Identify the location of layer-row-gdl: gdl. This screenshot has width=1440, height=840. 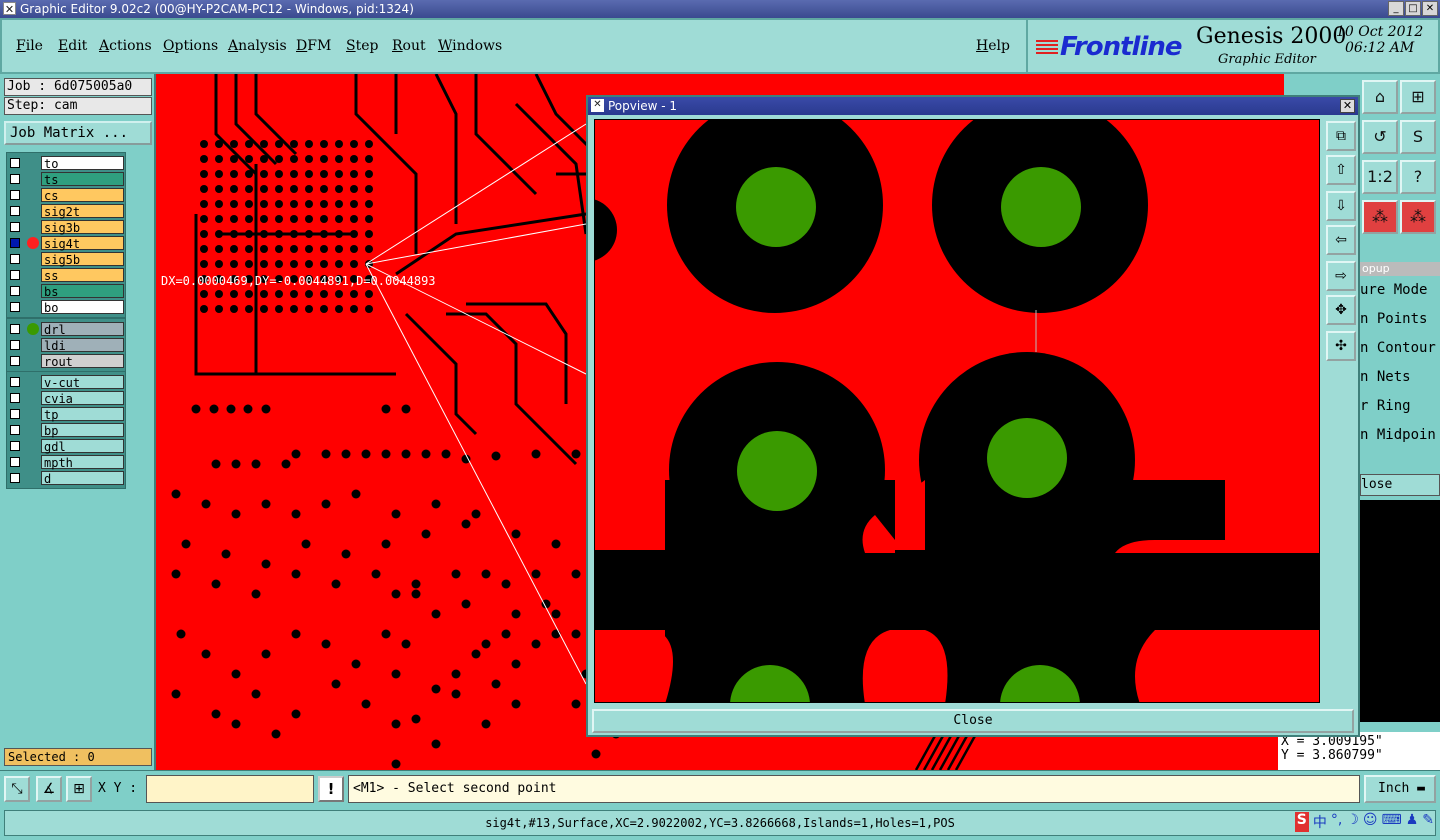
(66, 446).